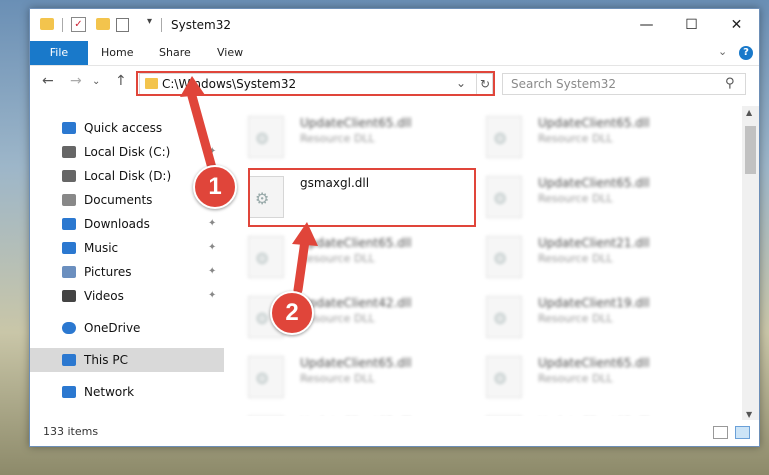 Image resolution: width=769 pixels, height=475 pixels. I want to click on step-2-badge: 2, so click(292, 313).